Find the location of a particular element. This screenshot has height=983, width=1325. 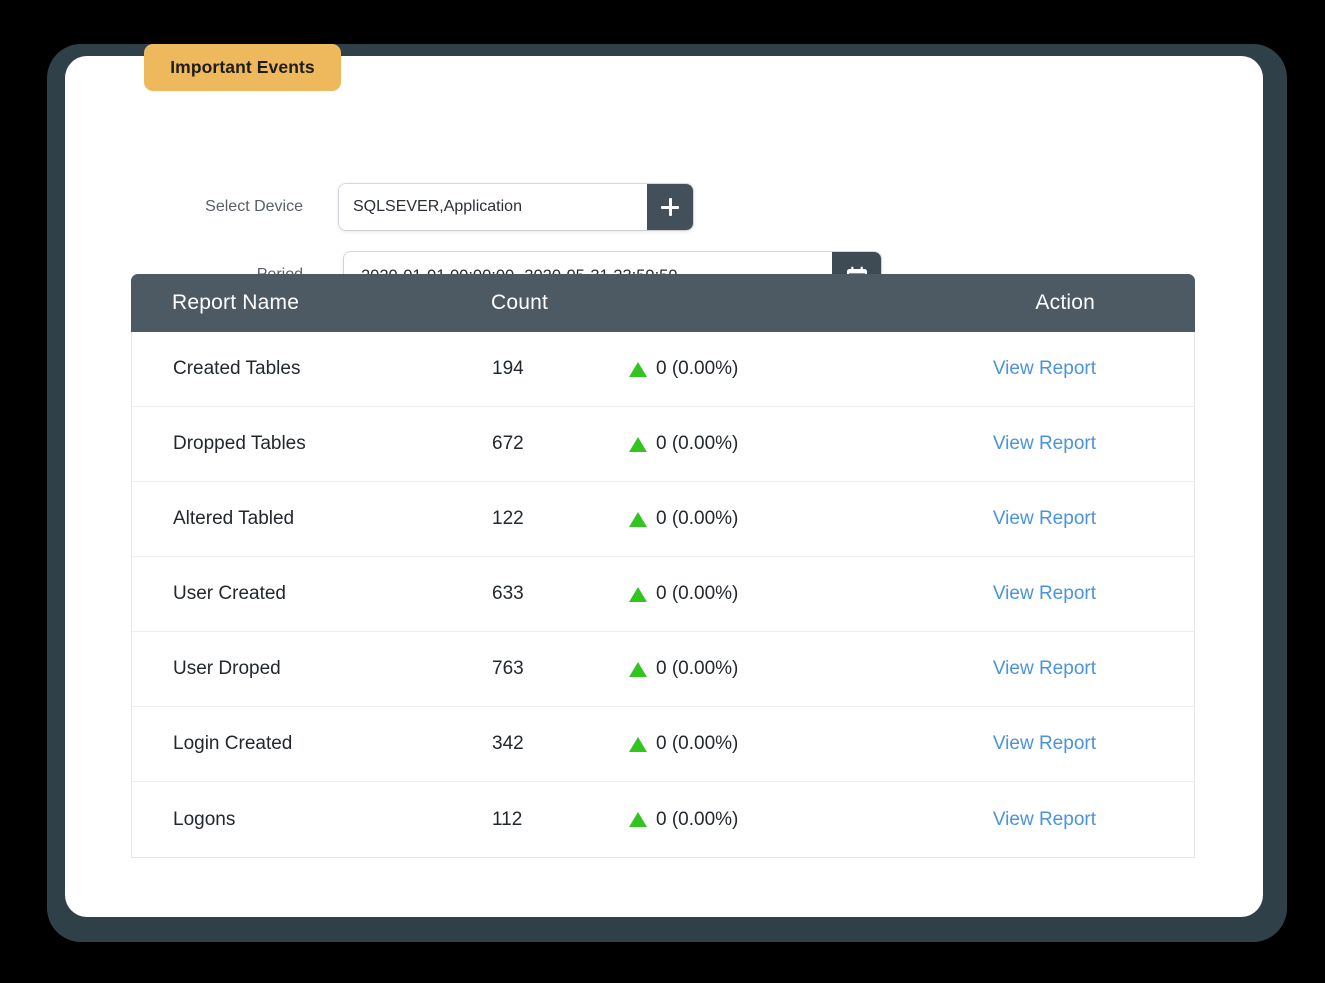

cell-report-name: Logons is located at coordinates (204, 819).